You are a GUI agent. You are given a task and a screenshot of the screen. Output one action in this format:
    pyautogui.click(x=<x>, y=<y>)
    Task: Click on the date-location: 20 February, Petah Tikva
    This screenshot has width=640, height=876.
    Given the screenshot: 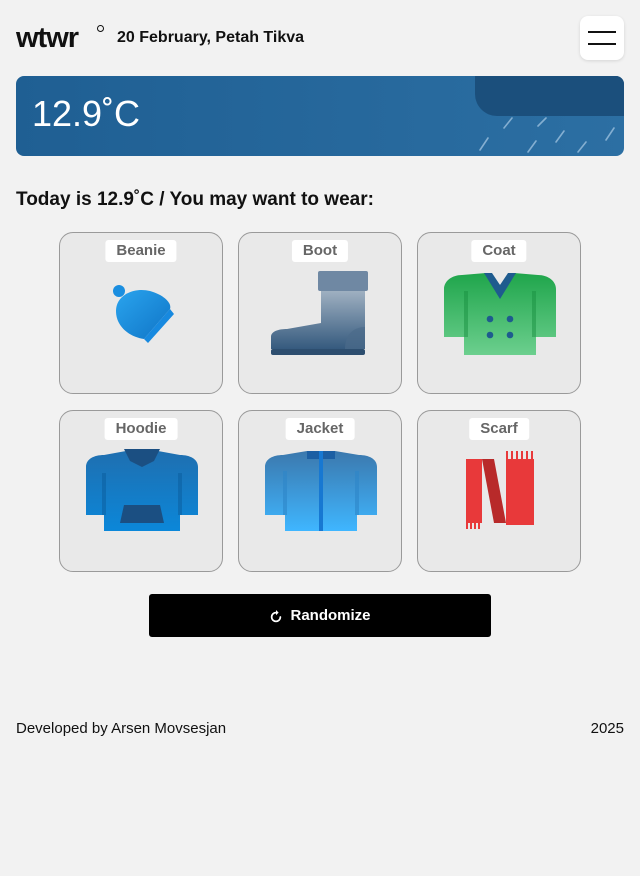 What is the action you would take?
    pyautogui.click(x=211, y=37)
    